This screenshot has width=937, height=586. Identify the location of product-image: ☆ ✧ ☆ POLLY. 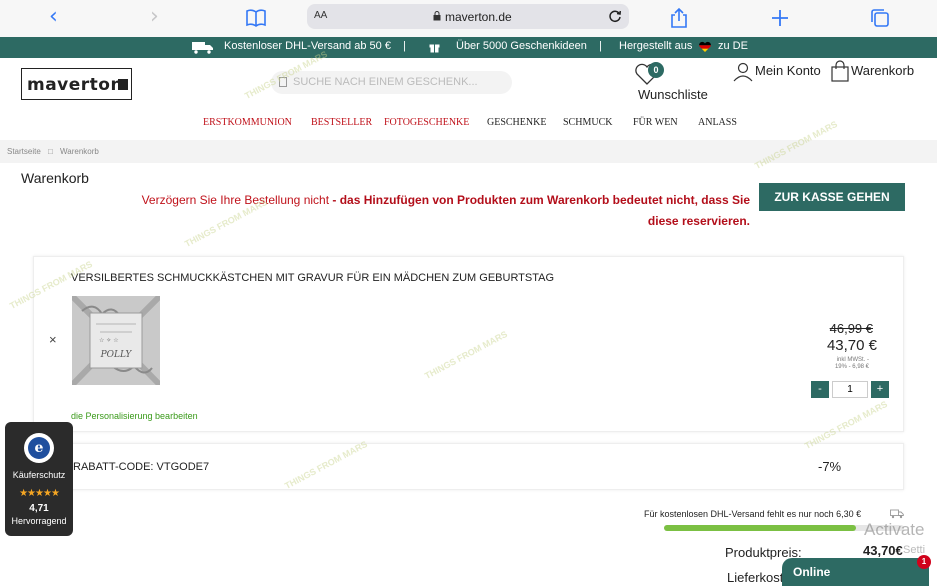
(116, 340).